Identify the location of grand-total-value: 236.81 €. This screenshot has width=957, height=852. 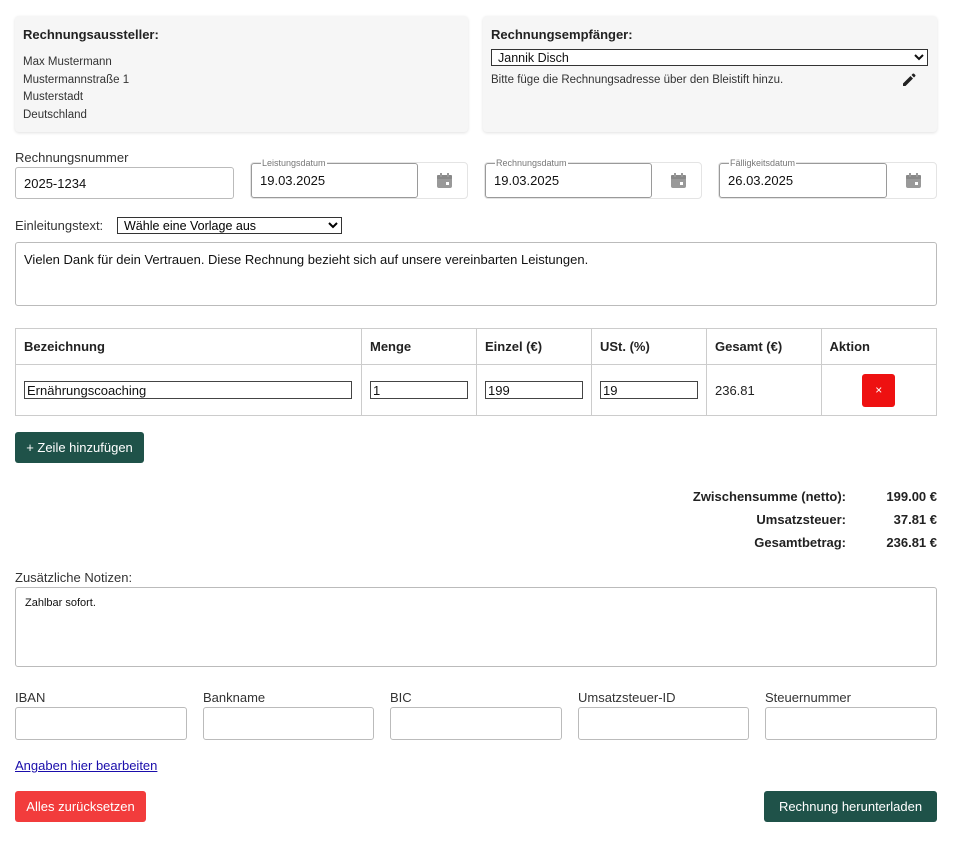
(911, 542).